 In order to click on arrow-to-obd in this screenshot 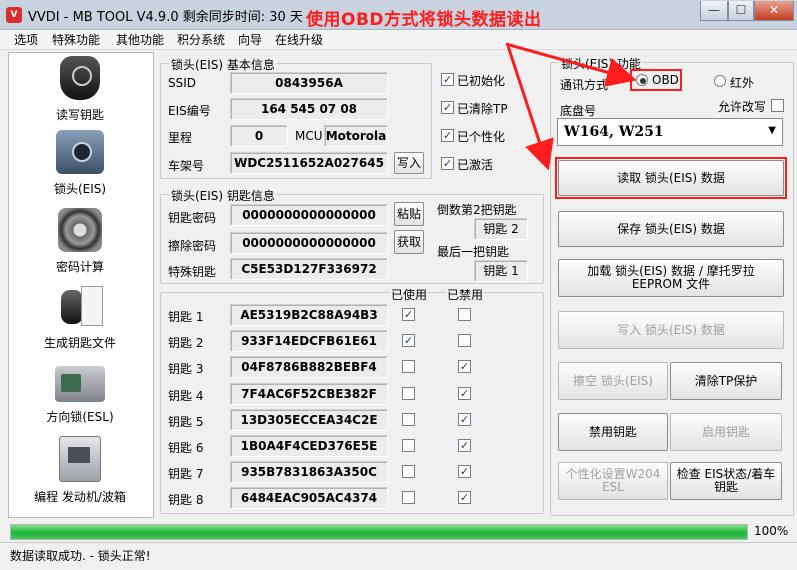, I will do `click(571, 64)`.